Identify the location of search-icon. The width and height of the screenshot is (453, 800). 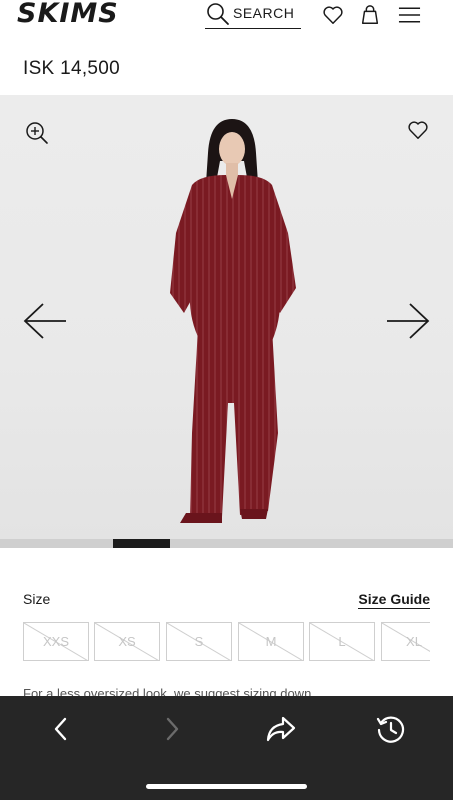
(218, 14).